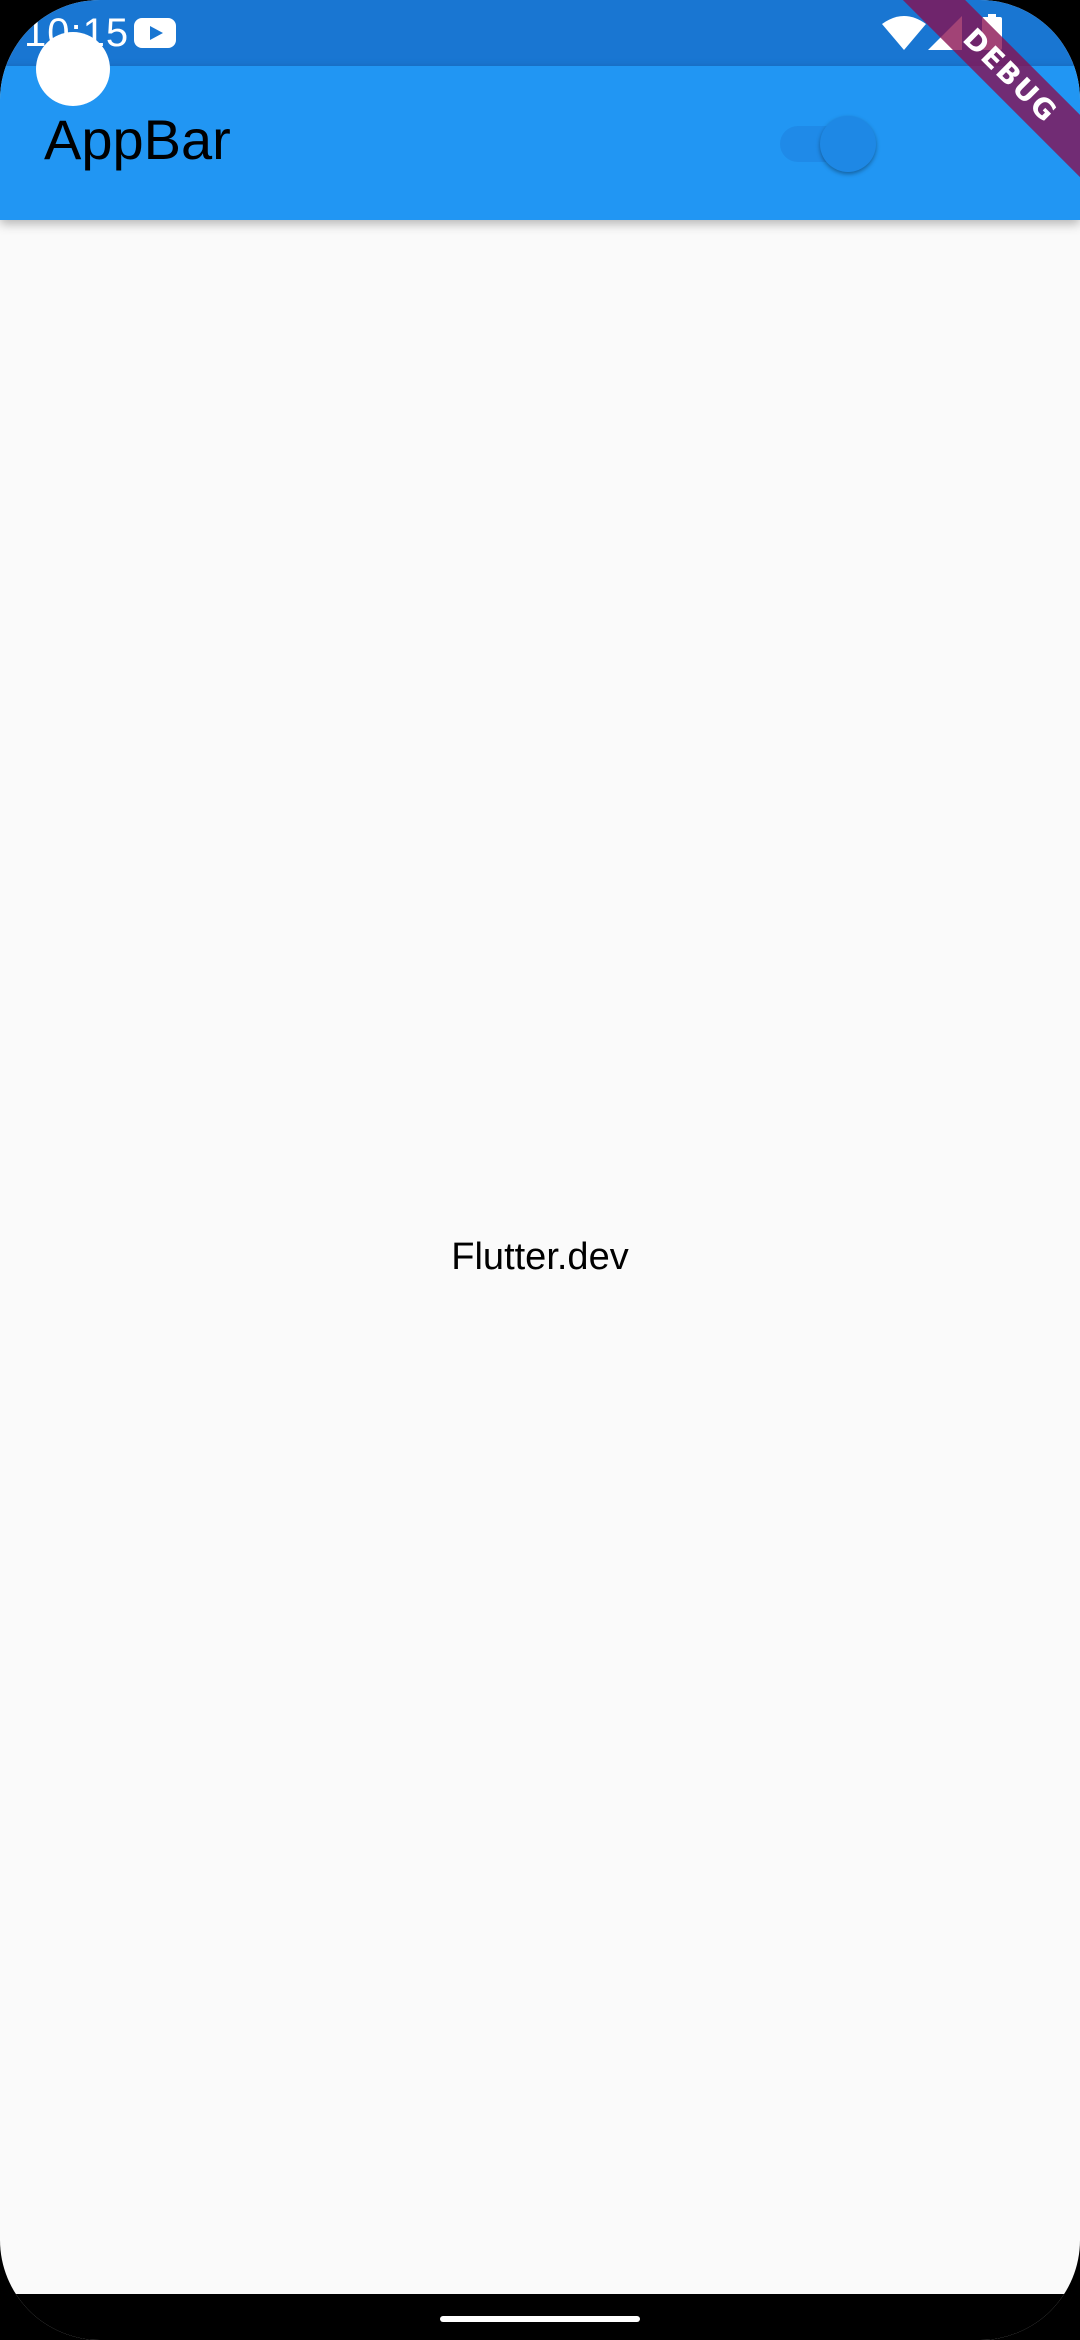 Image resolution: width=1080 pixels, height=2340 pixels. Describe the element at coordinates (848, 144) in the screenshot. I see `switch-thumb` at that location.